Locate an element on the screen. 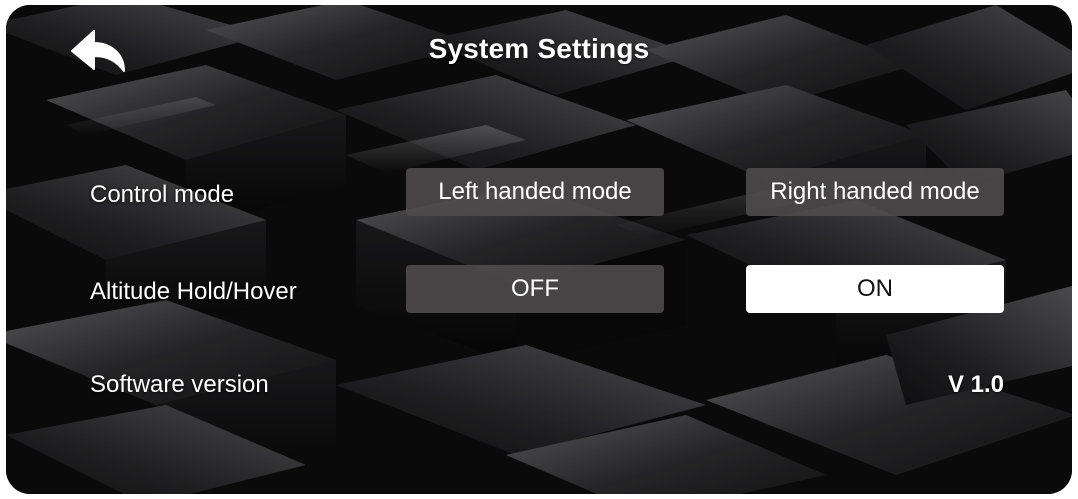 The image size is (1078, 499). software-version-label: Software version is located at coordinates (179, 384).